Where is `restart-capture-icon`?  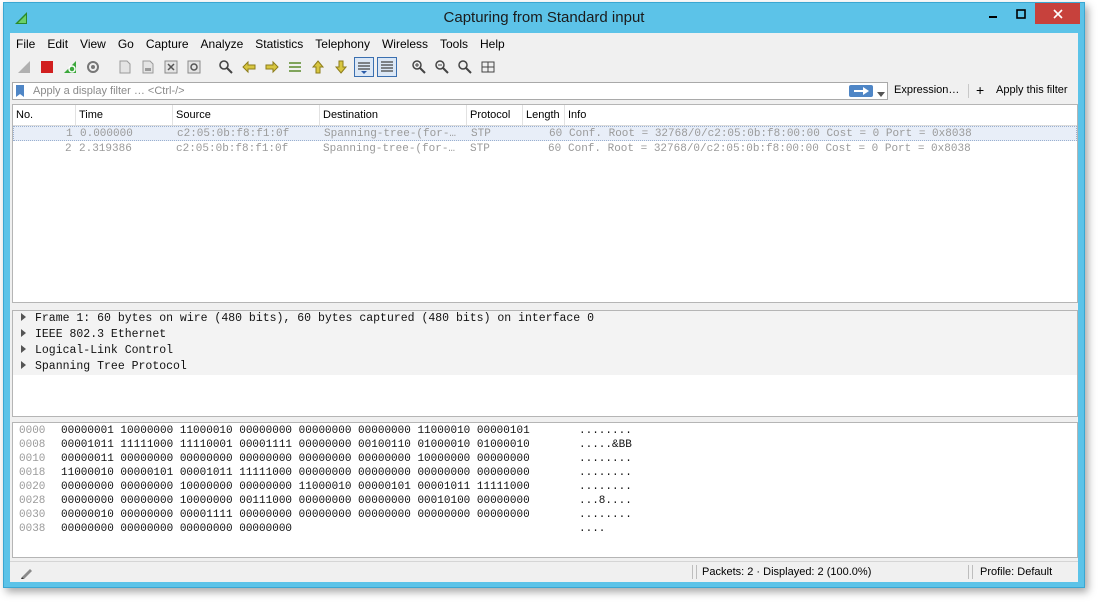 restart-capture-icon is located at coordinates (70, 67).